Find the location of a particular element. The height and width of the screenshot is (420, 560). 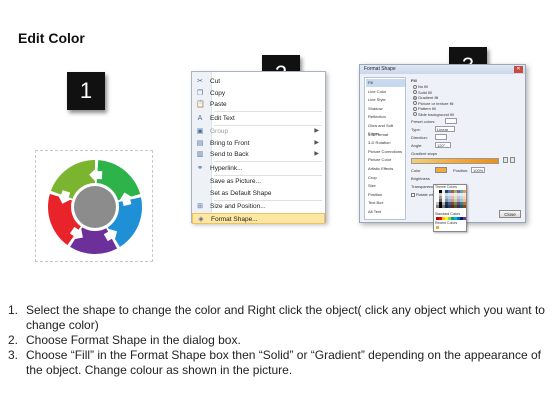

group-icon: ▣ is located at coordinates (200, 131).